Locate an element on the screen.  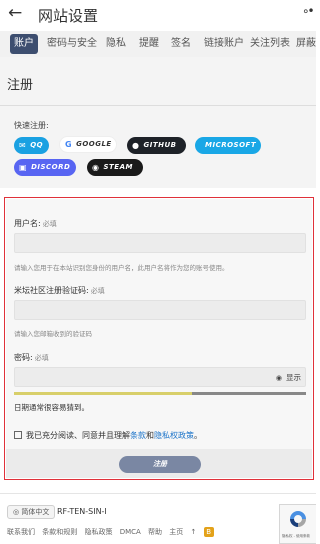
scroll-top-icon: ↑ is located at coordinates (194, 532).